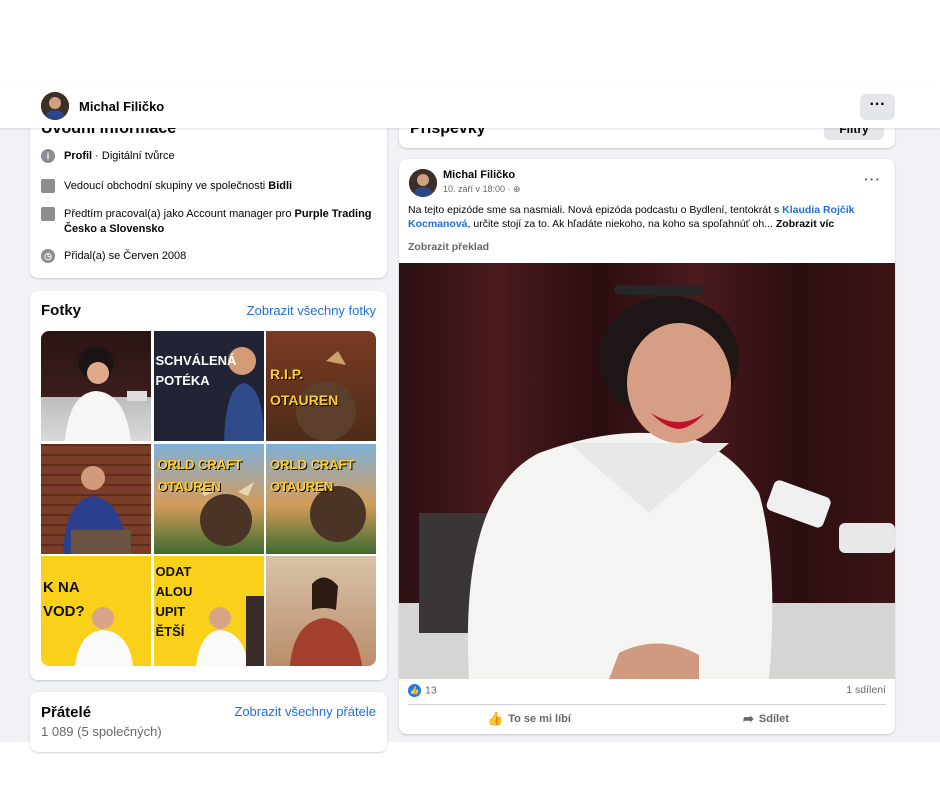 This screenshot has height=788, width=940. Describe the element at coordinates (311, 310) in the screenshot. I see `see-all-photos-link: Zobrazit všechny fotky` at that location.